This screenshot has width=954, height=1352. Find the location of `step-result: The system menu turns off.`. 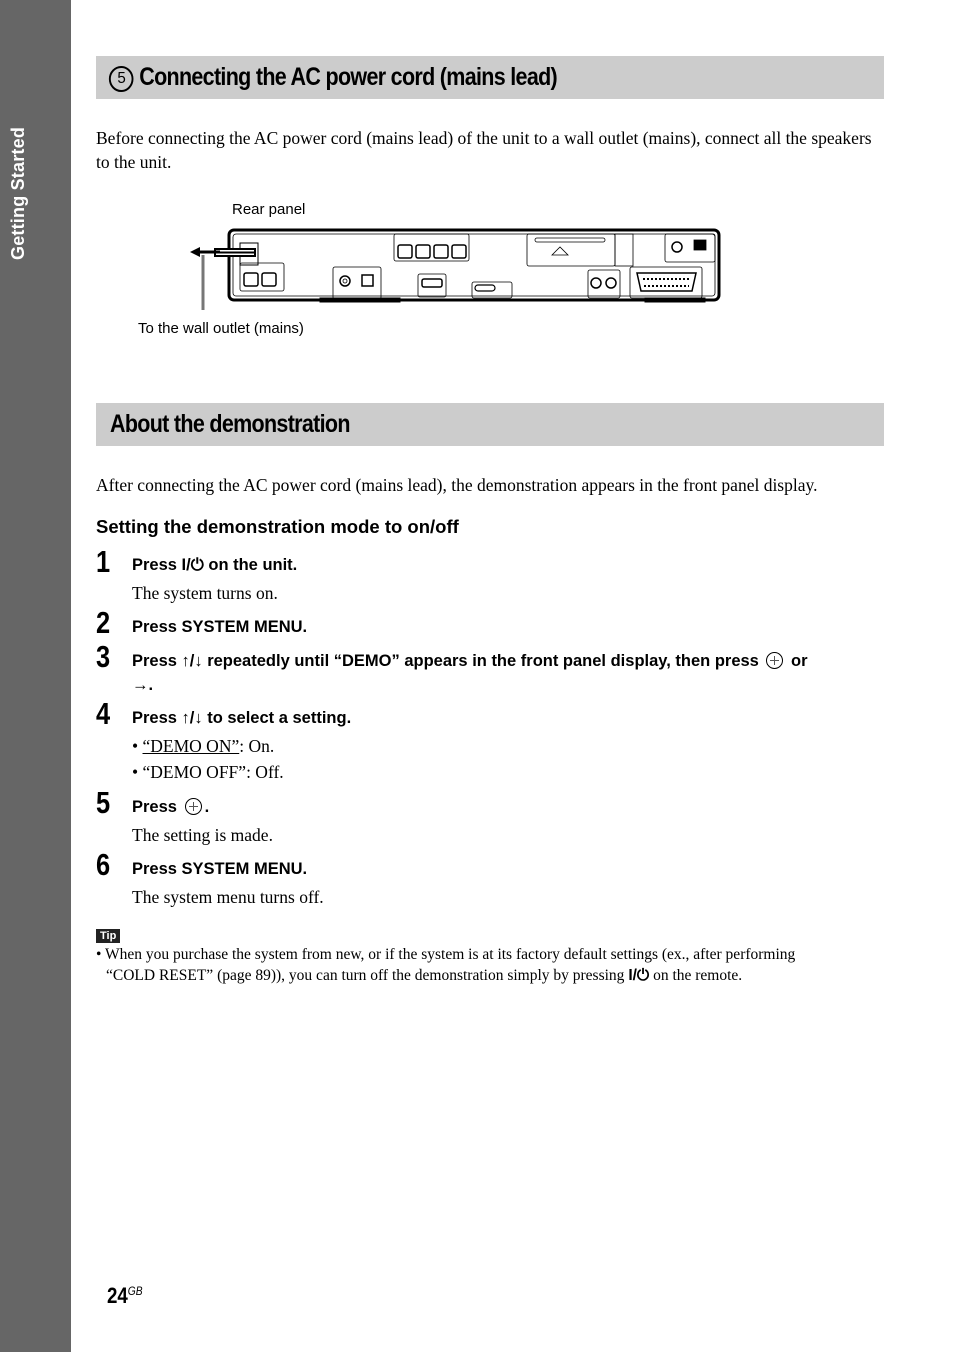

step-result: The system menu turns off. is located at coordinates (228, 897).